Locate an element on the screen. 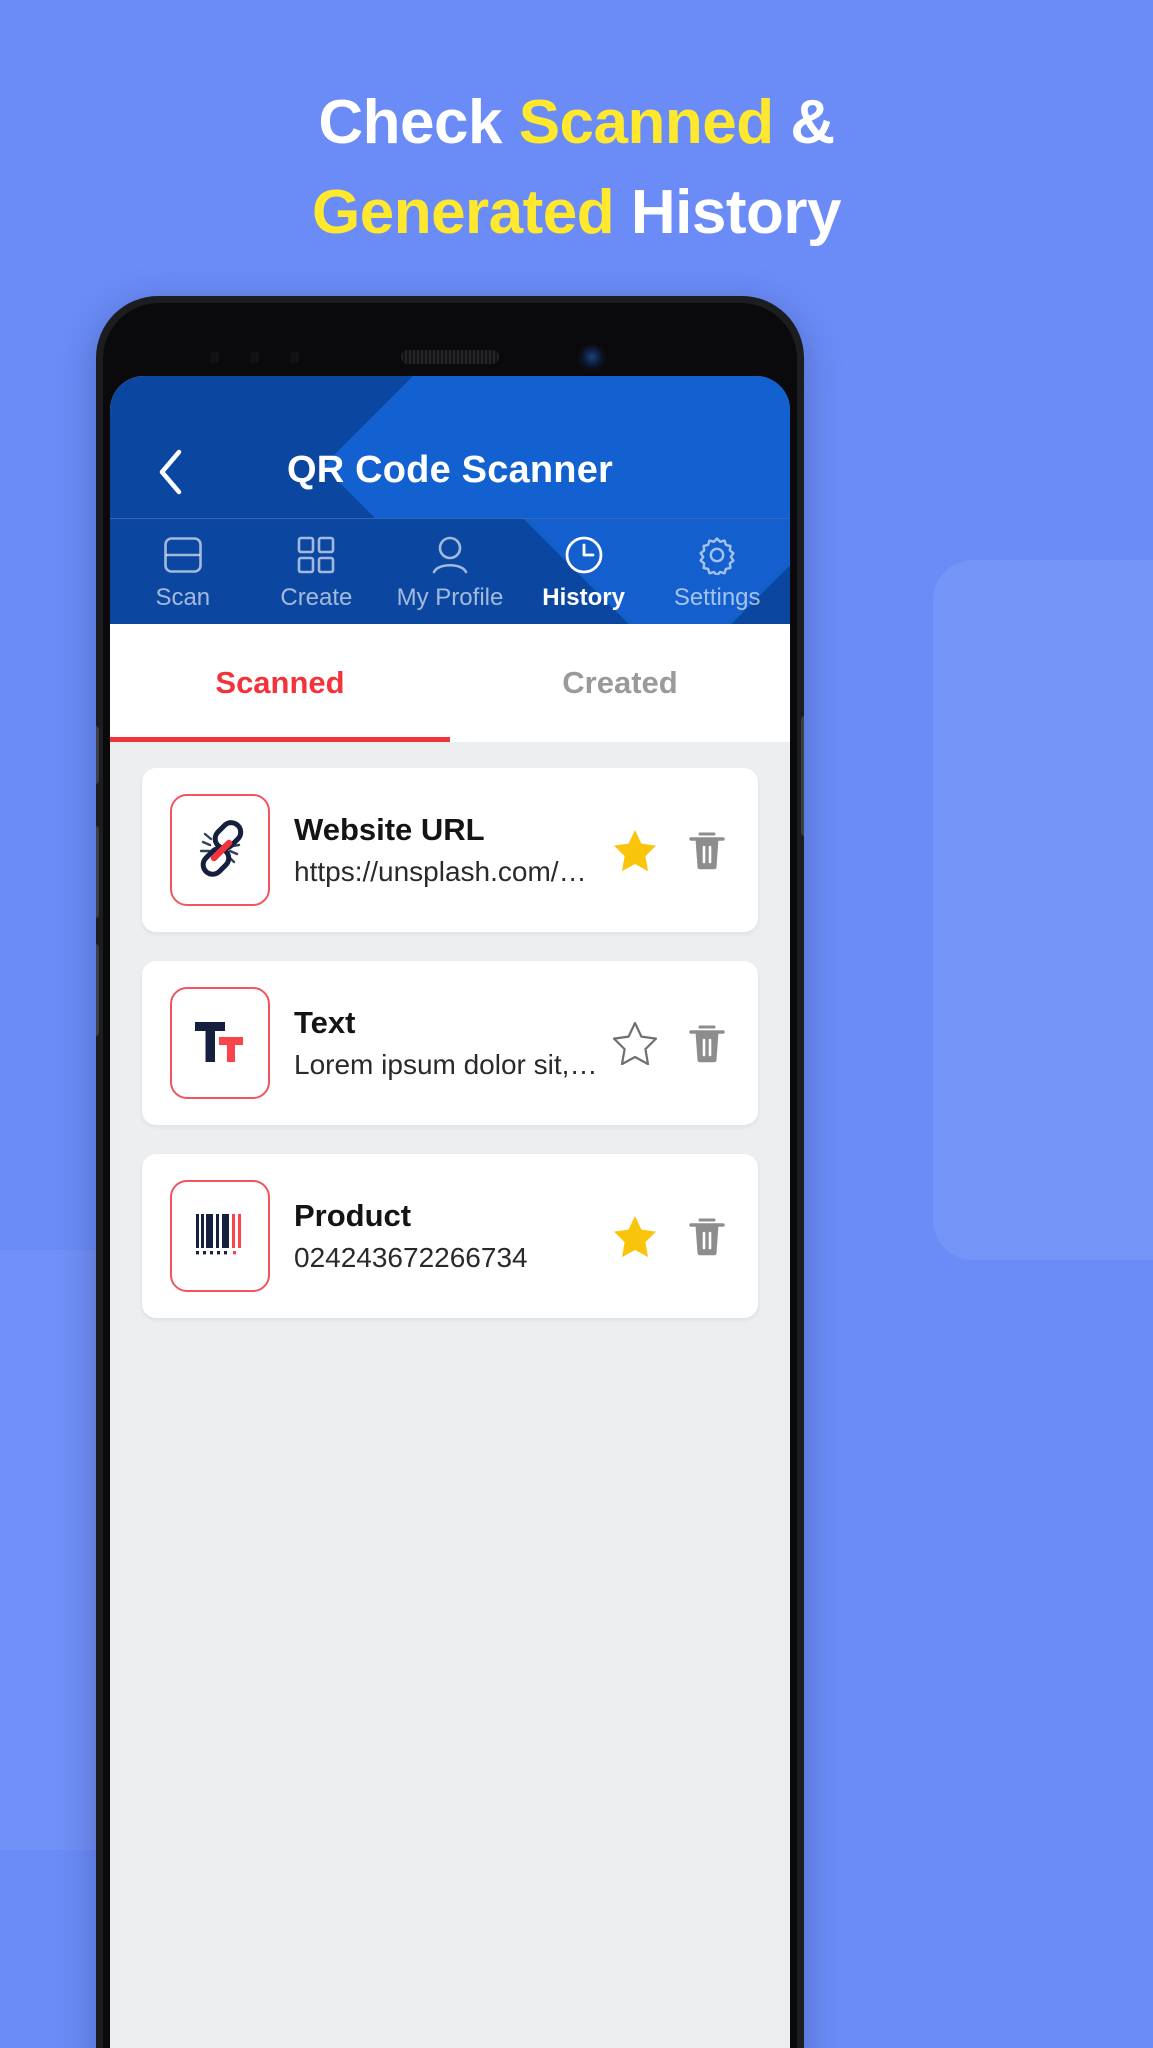 This screenshot has height=2048, width=1153. history-item-title: Text is located at coordinates (325, 1022).